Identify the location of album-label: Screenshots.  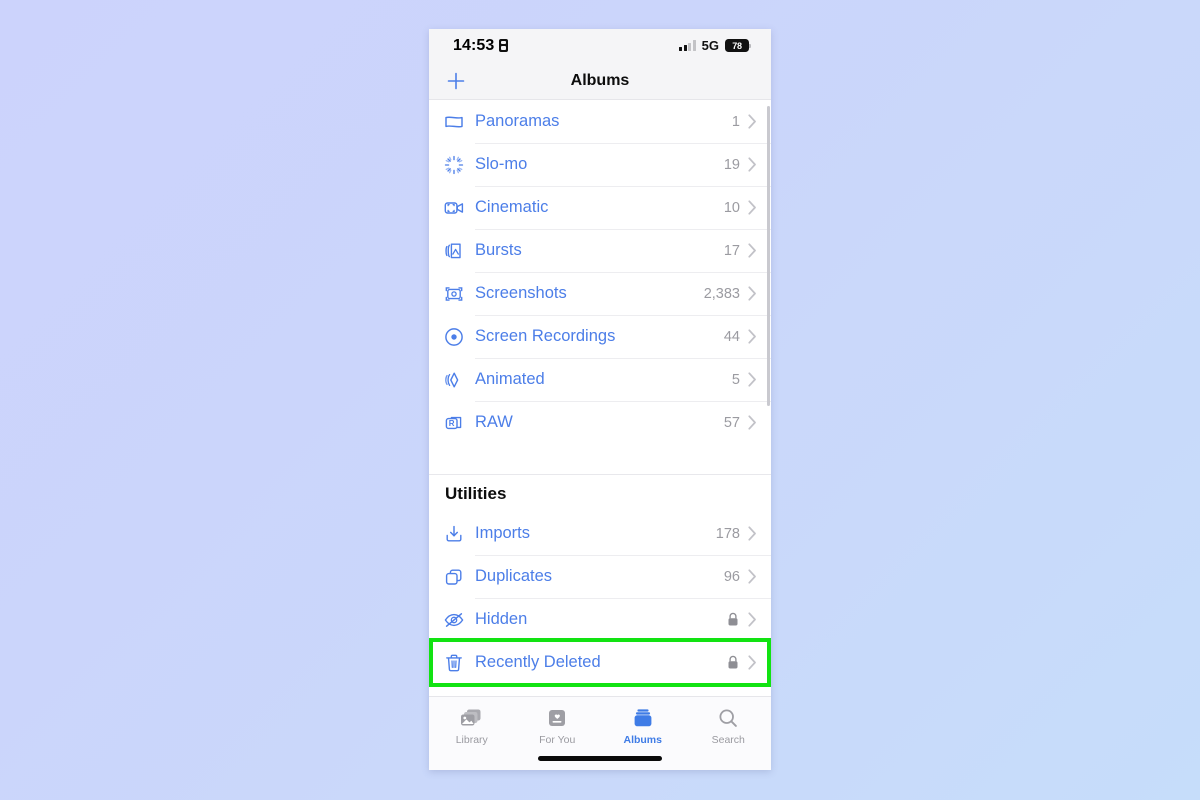
(521, 293).